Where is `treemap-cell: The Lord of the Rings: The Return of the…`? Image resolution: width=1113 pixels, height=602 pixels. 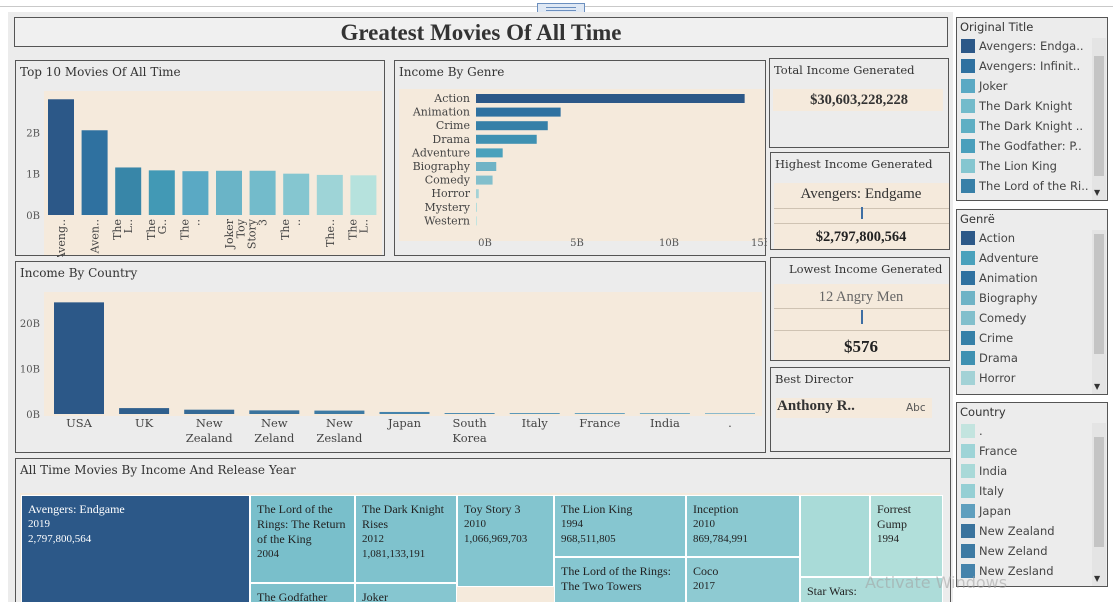 treemap-cell: The Lord of the Rings: The Return of the… is located at coordinates (302, 539).